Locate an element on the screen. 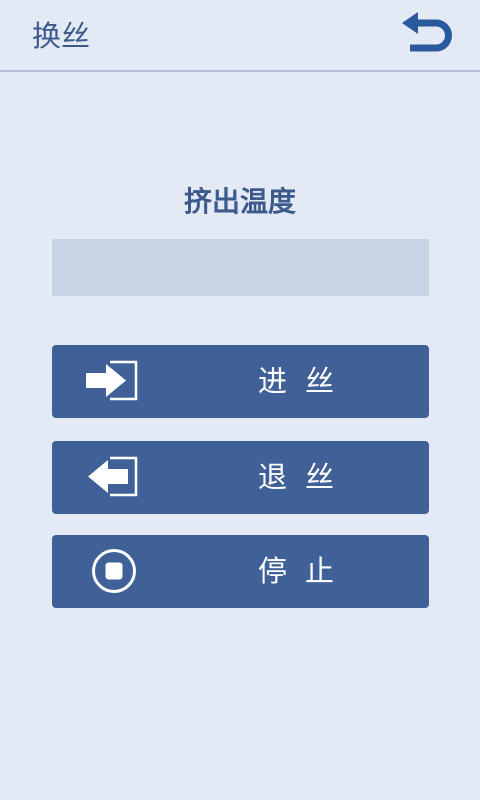 This screenshot has height=800, width=480. extrusion-temperature-label: 挤出温度 is located at coordinates (239, 201).